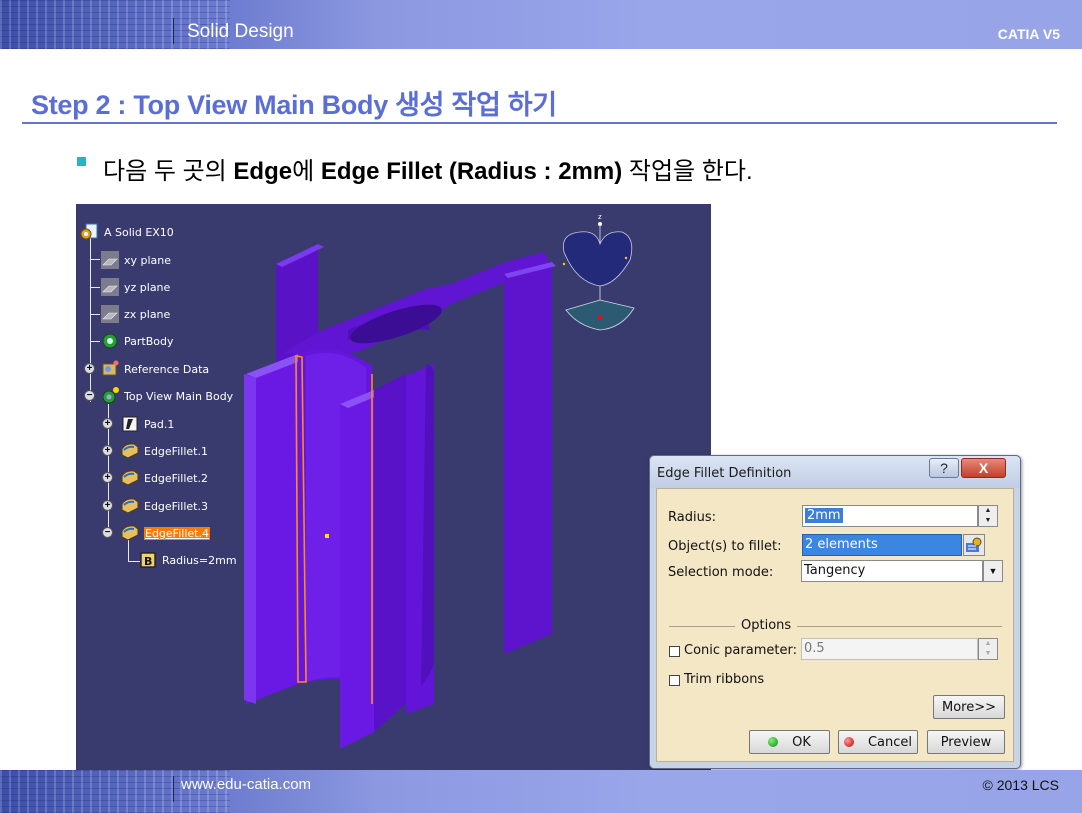  I want to click on edit-list-icon, so click(974, 544).